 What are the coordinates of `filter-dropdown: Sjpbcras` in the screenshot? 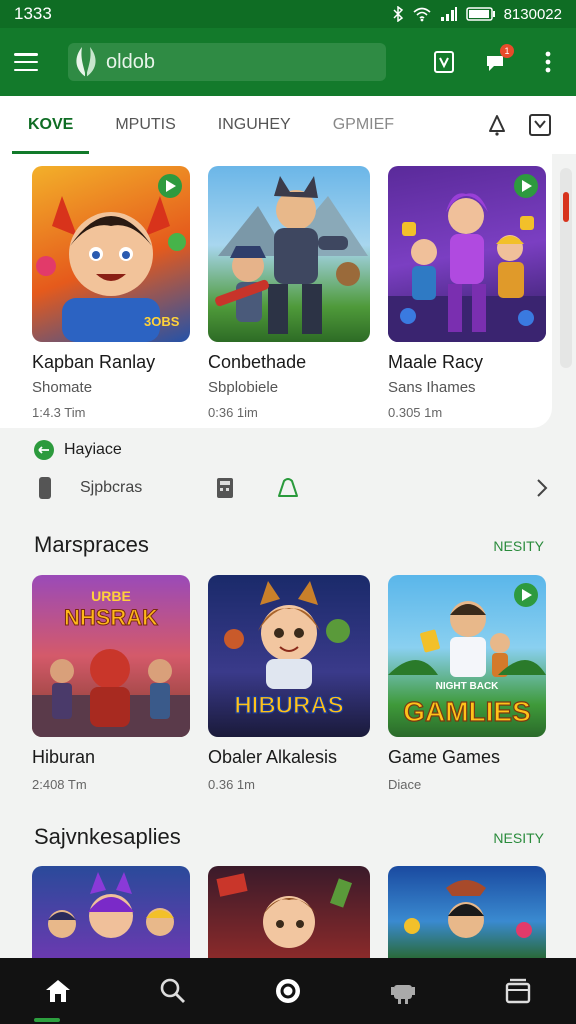 It's located at (293, 488).